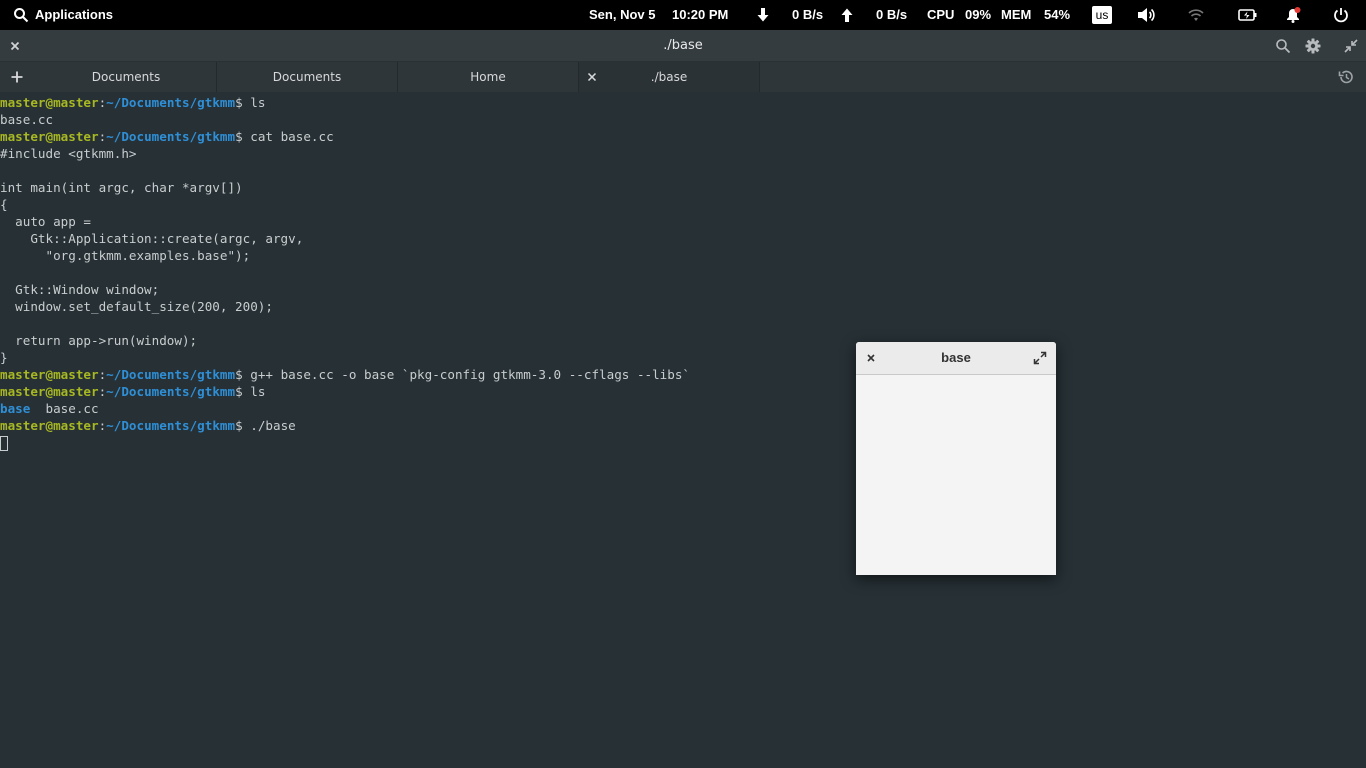  I want to click on listing-executable: base, so click(15, 408).